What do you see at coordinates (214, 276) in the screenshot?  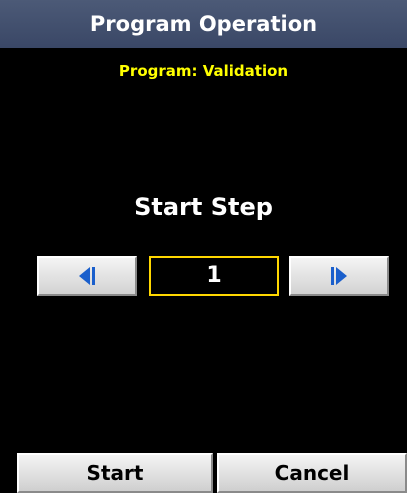 I see `start-step-value: 1` at bounding box center [214, 276].